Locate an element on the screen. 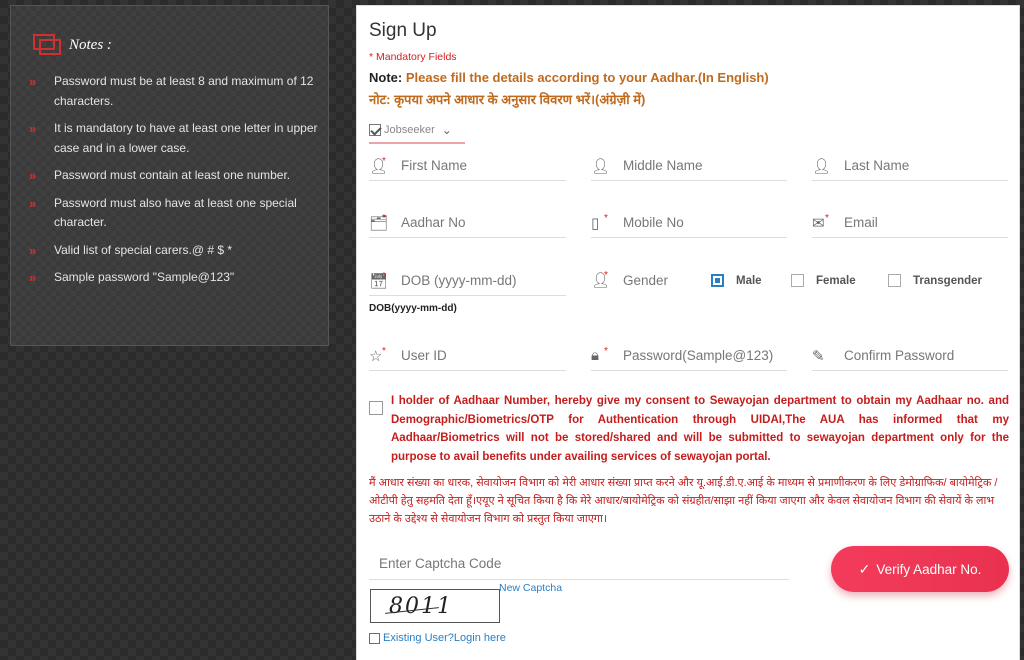 This screenshot has width=1024, height=660. email-field: ✉︎ * Email is located at coordinates (910, 223).